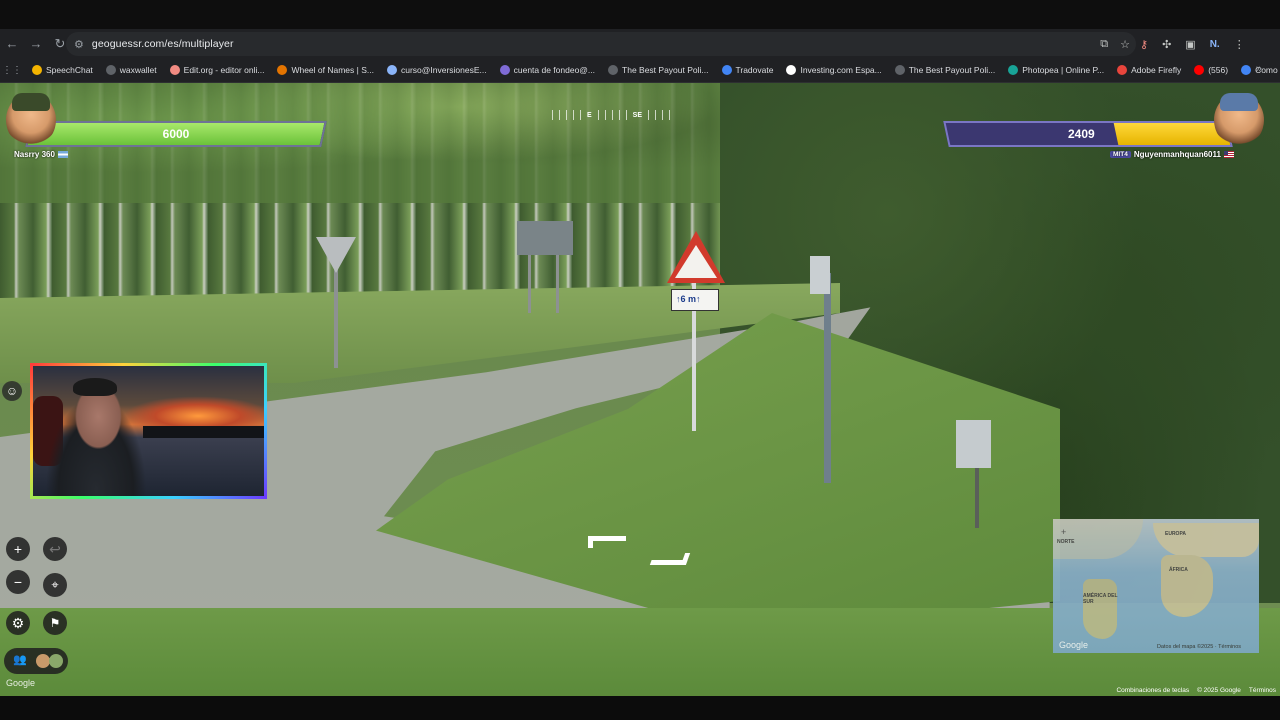 The width and height of the screenshot is (1280, 720). Describe the element at coordinates (79, 44) in the screenshot. I see `site-info-icon: ⚙` at that location.